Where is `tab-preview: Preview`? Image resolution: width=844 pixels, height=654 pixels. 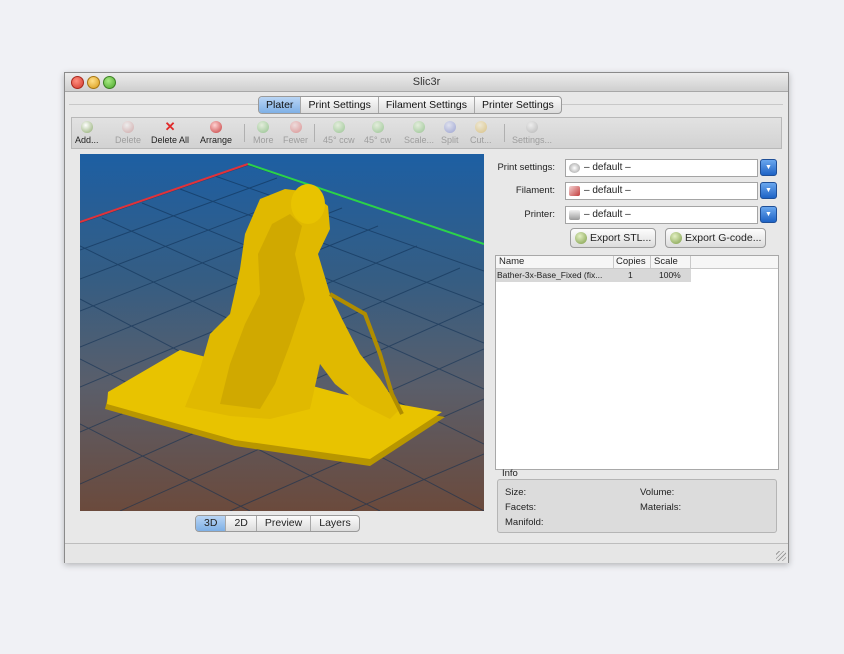
tab-preview: Preview is located at coordinates (284, 523).